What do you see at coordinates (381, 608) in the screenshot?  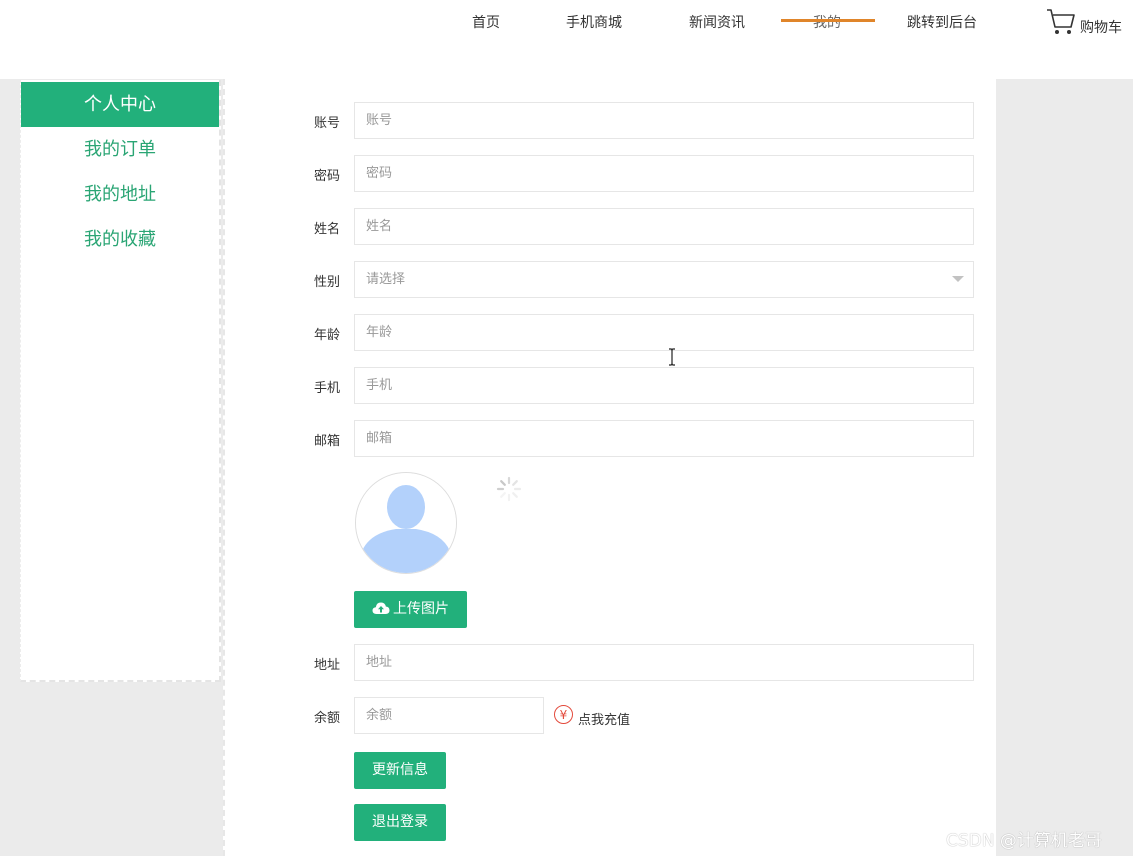 I see `cloud-upload-icon` at bounding box center [381, 608].